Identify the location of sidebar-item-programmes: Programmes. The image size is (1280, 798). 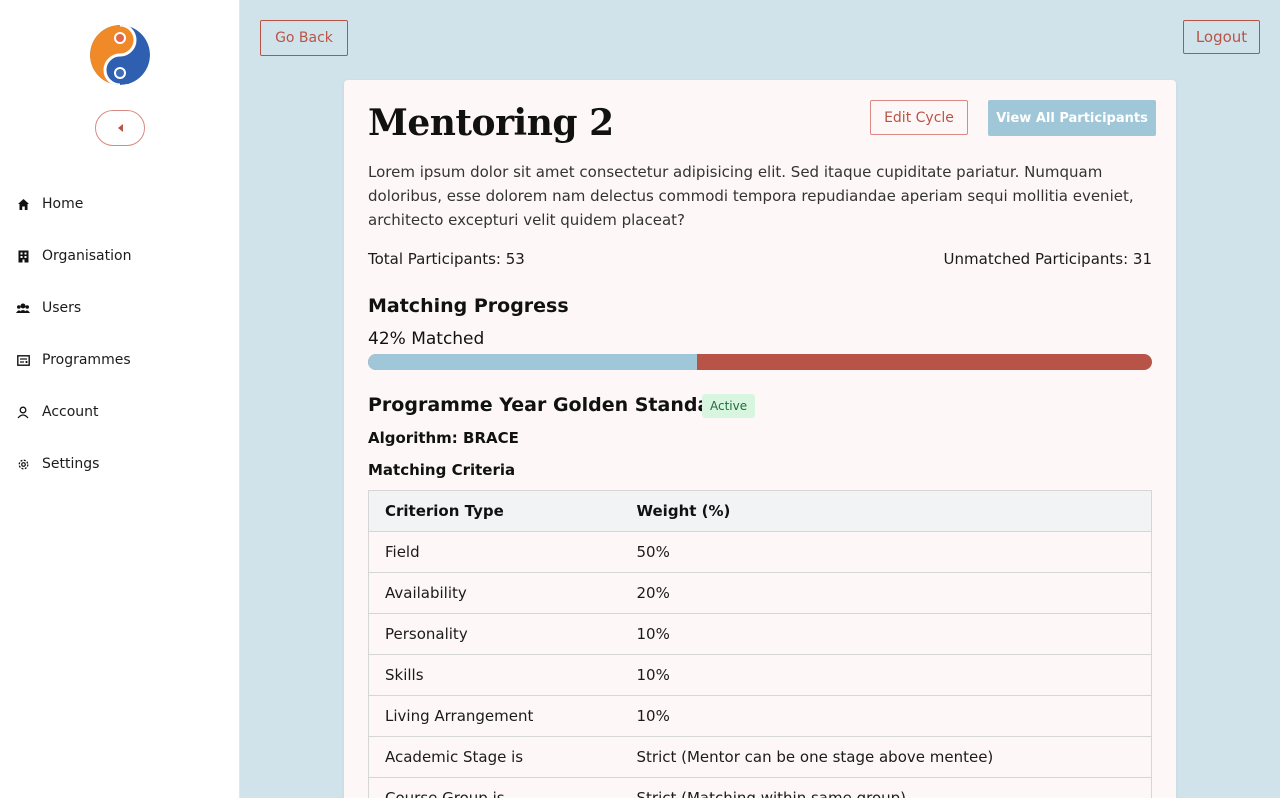
(120, 360).